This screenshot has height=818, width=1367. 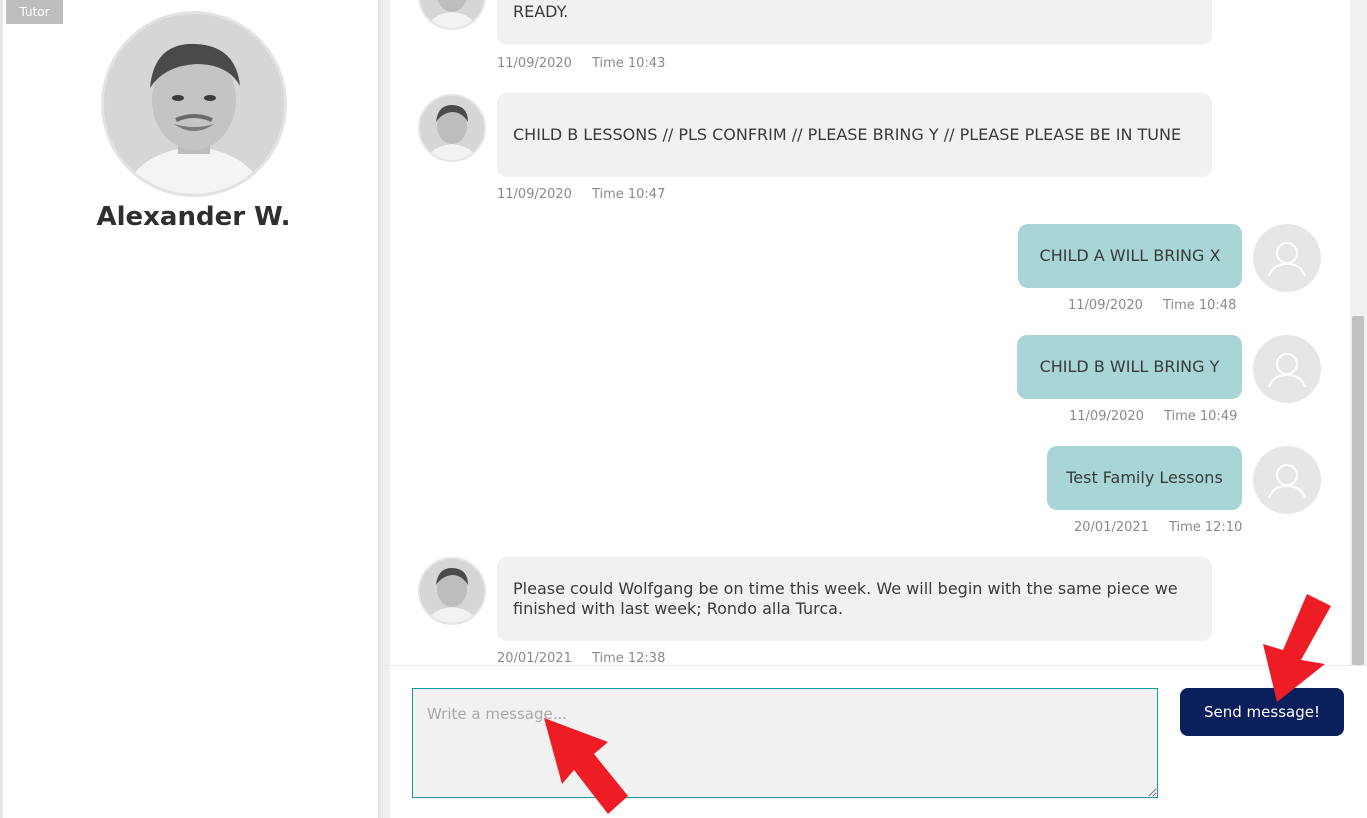 What do you see at coordinates (581, 63) in the screenshot?
I see `message-meta: 11/09/2020 Time 10:43` at bounding box center [581, 63].